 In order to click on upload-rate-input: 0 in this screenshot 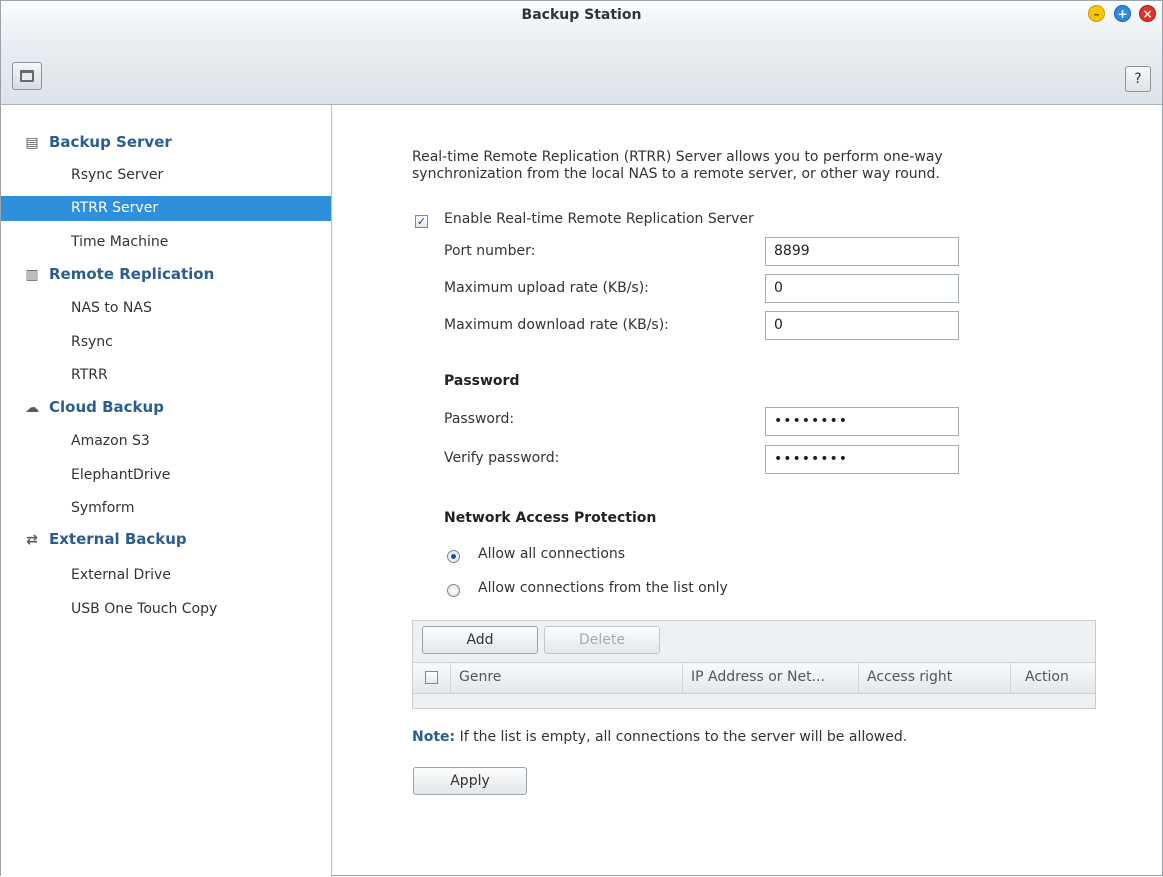, I will do `click(862, 288)`.